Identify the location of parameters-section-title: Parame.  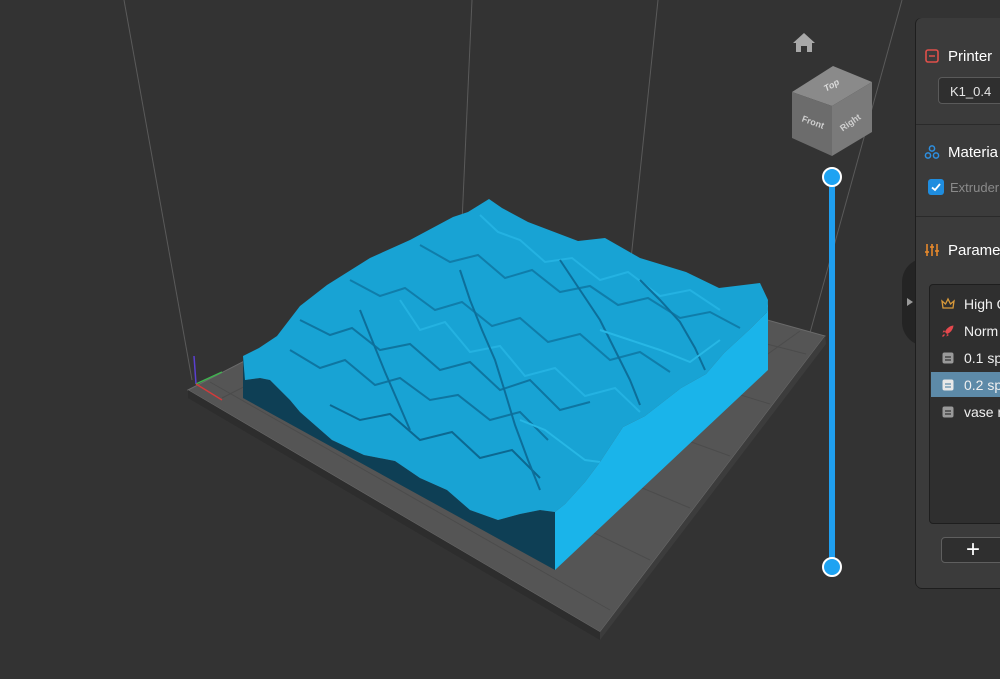
(974, 250).